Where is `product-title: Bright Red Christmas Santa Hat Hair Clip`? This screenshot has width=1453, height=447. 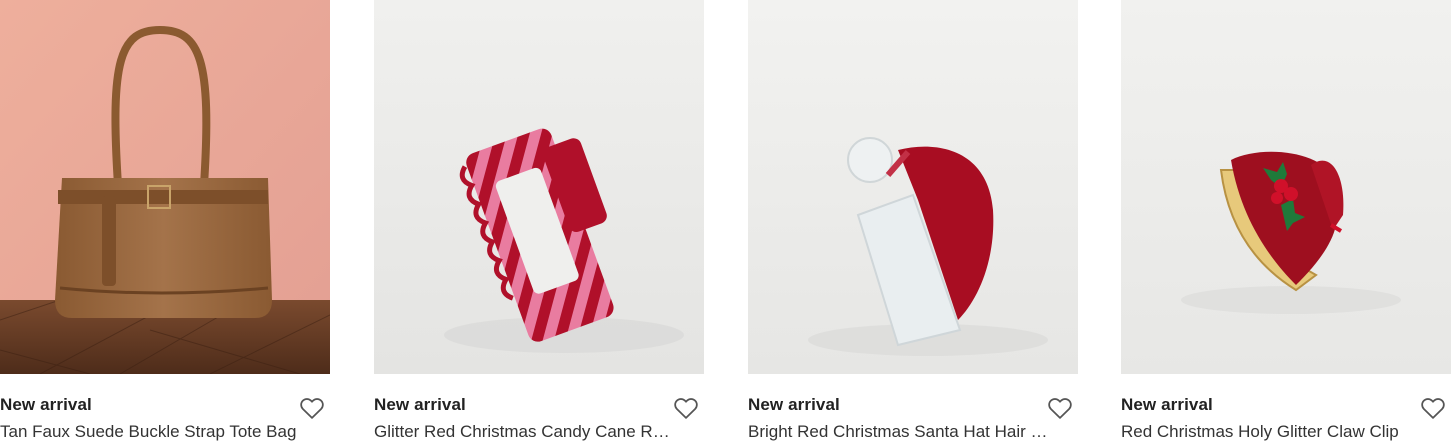
product-title: Bright Red Christmas Santa Hat Hair Clip is located at coordinates (898, 432).